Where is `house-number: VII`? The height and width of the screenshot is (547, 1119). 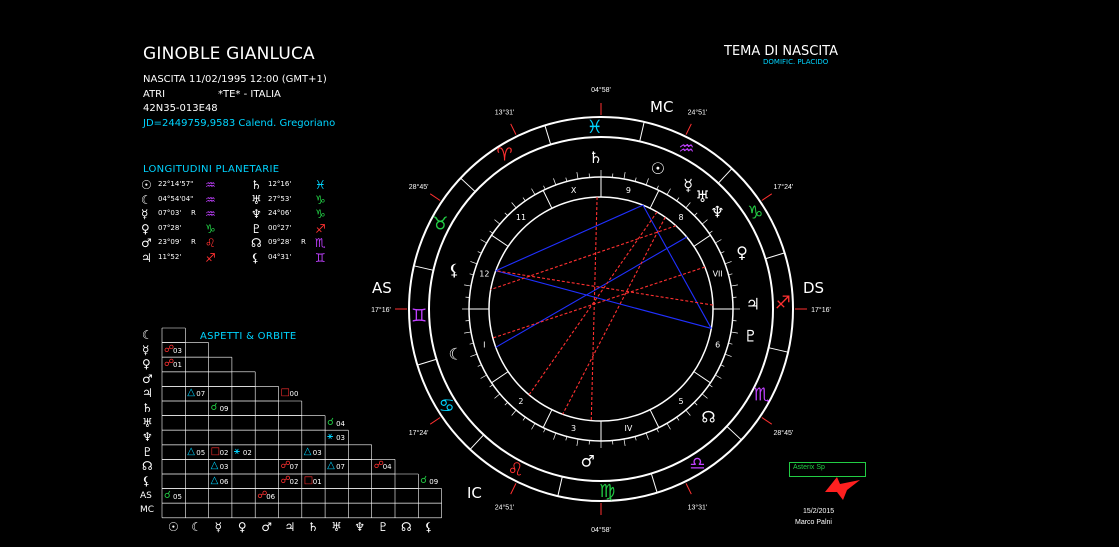
house-number: VII is located at coordinates (718, 273).